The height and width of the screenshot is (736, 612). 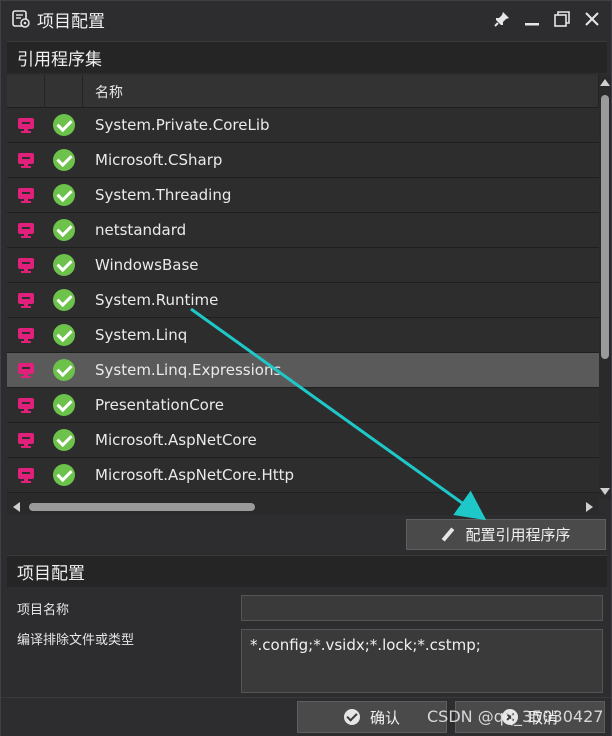 What do you see at coordinates (159, 405) in the screenshot?
I see `row-name: PresentationCore` at bounding box center [159, 405].